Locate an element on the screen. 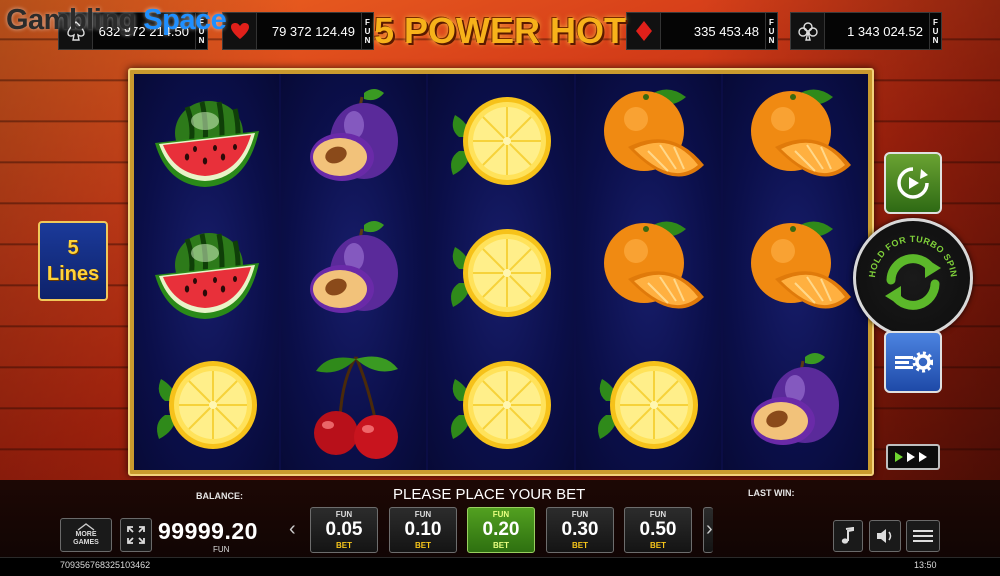 This screenshot has height=576, width=1000. turbo-button is located at coordinates (913, 457).